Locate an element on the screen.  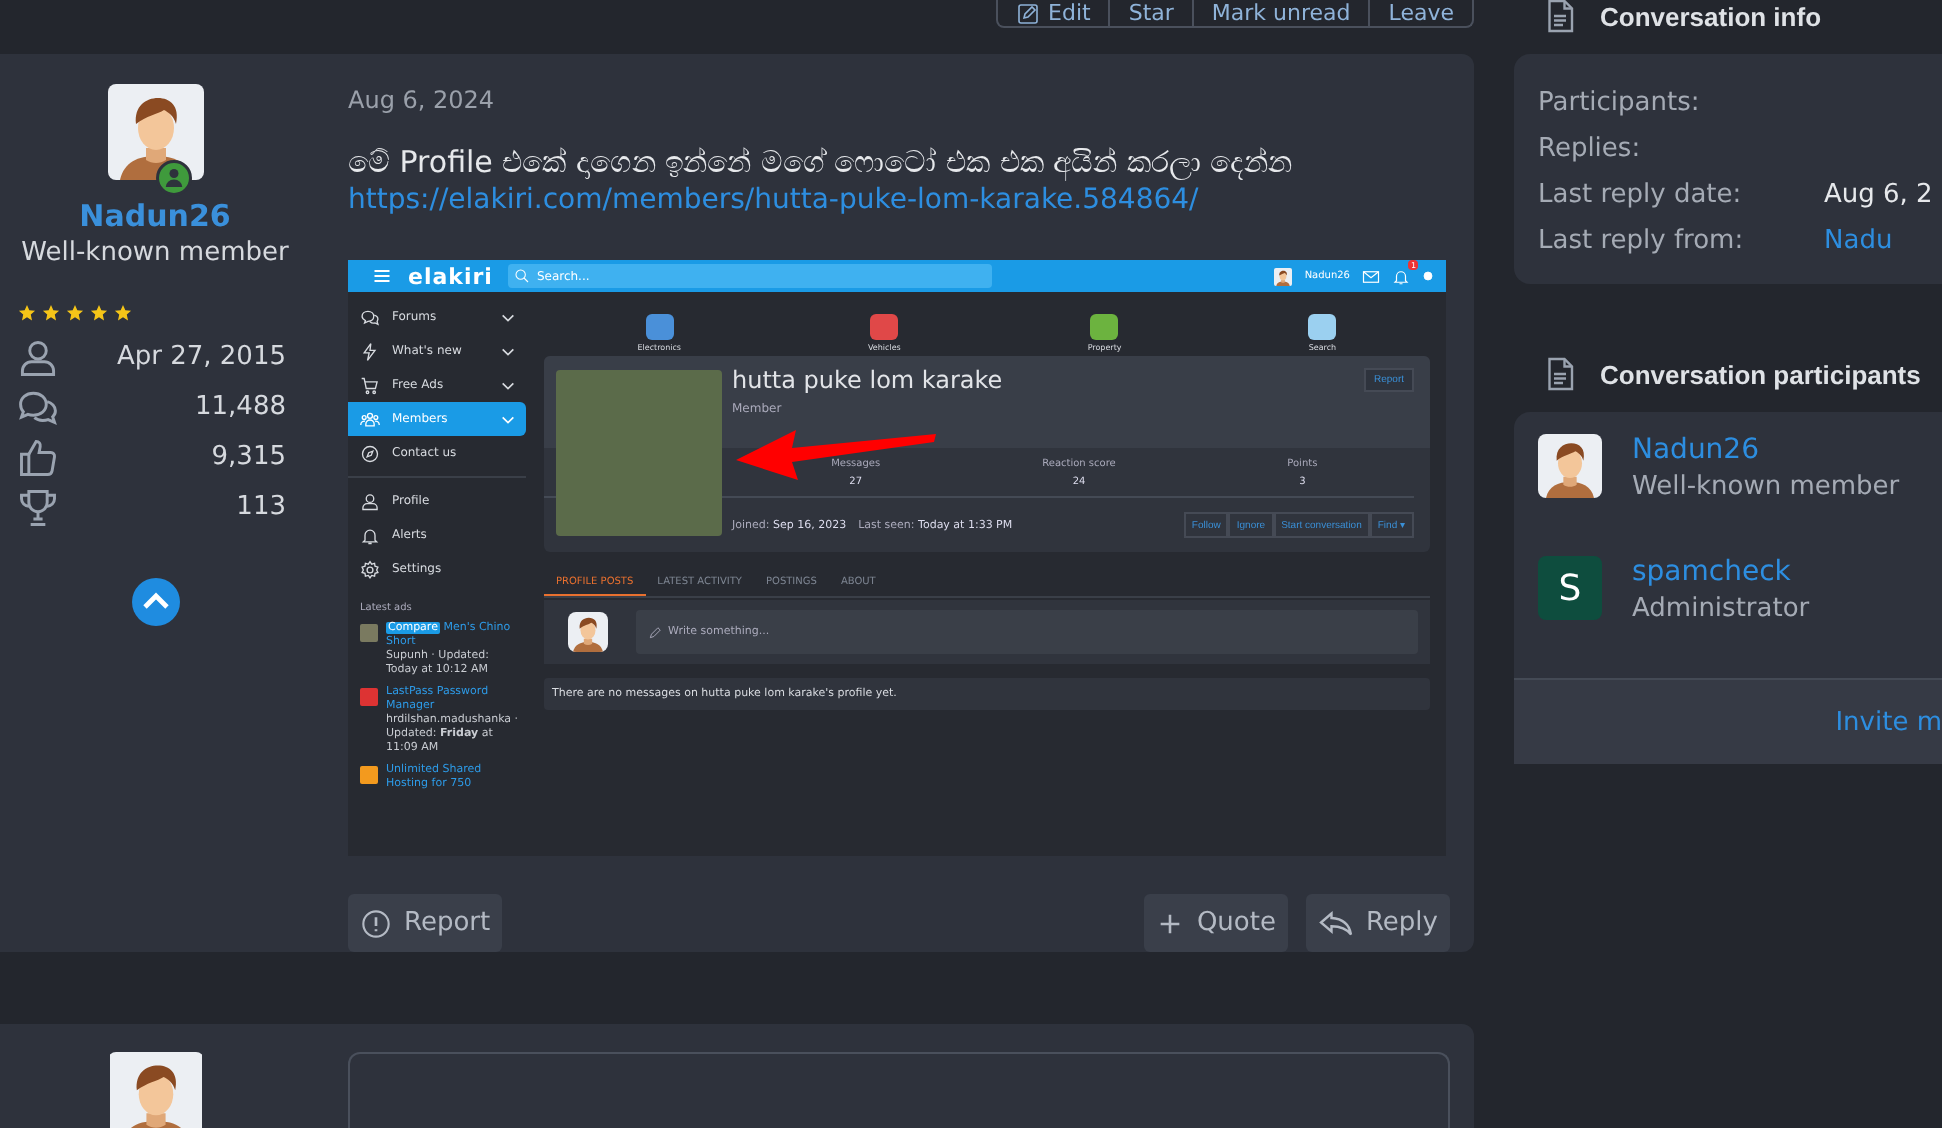
toolbar-button: Mark unread is located at coordinates (1280, 13).